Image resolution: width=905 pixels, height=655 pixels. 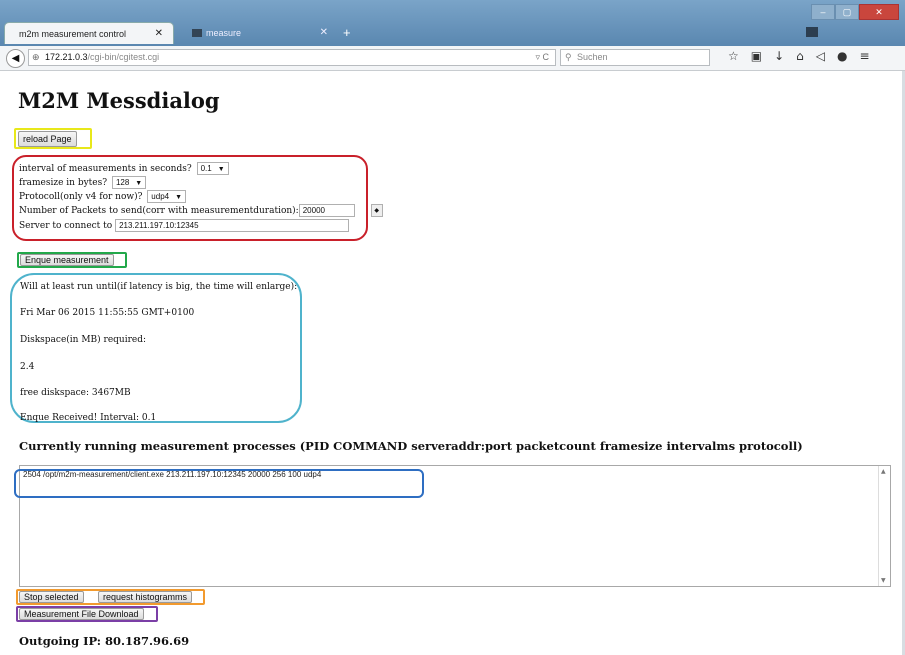 I want to click on url-host: 172.21.0.3, so click(x=66, y=57).